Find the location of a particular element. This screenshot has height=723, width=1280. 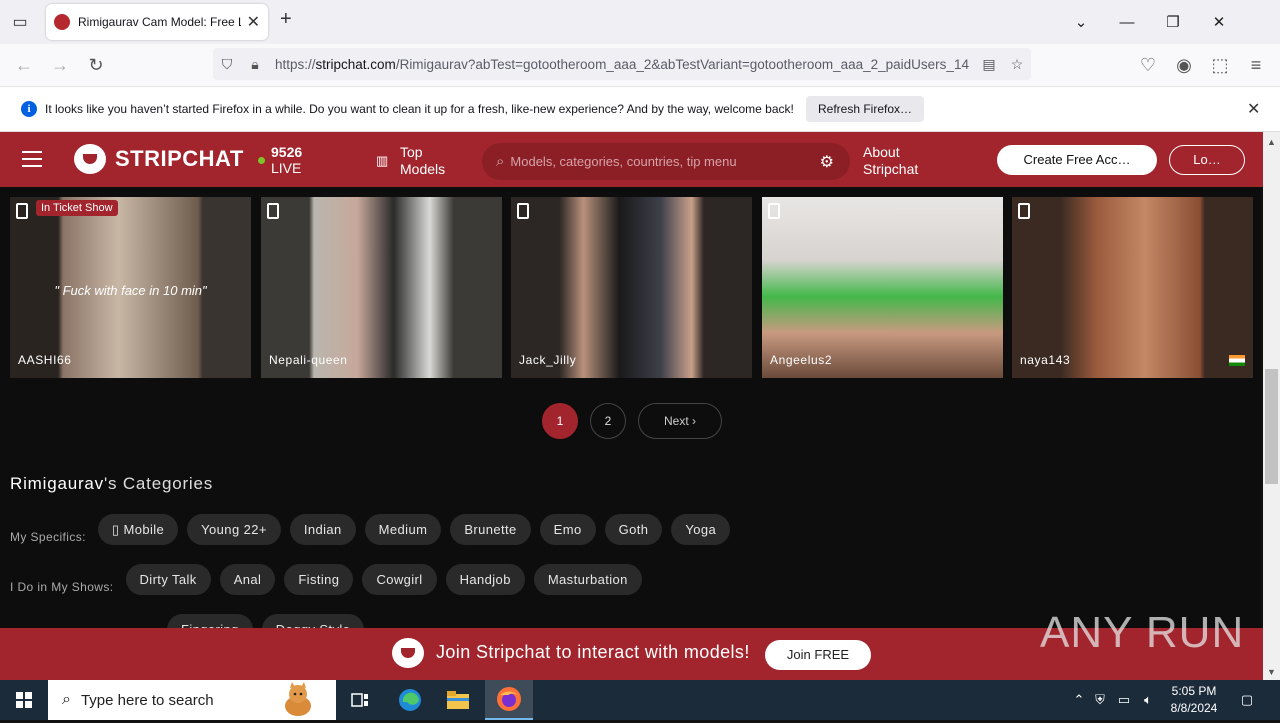

categories-owner: Rimigaurav is located at coordinates (57, 483).